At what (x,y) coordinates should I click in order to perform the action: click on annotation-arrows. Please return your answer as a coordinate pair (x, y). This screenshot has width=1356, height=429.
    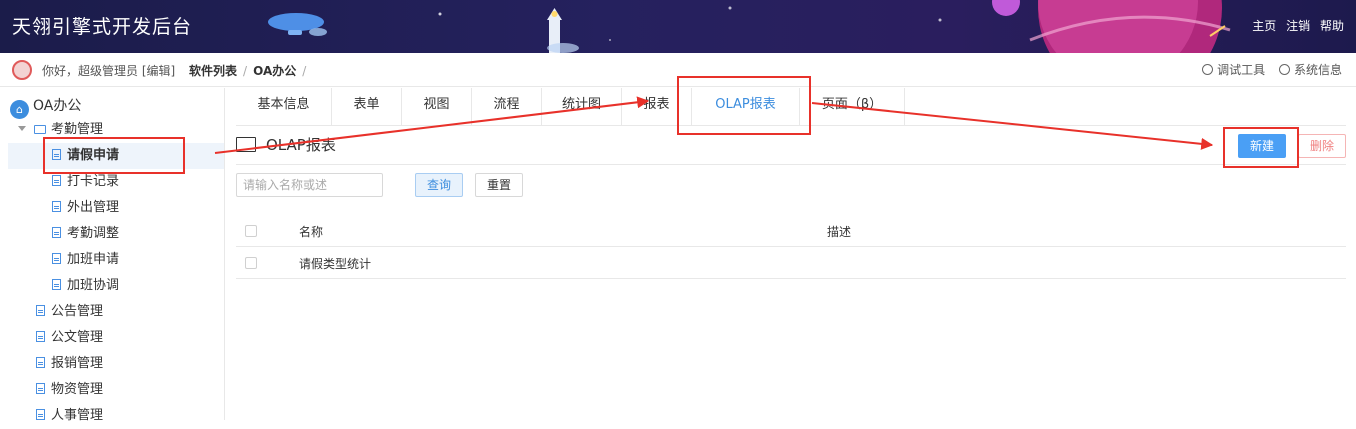
    Looking at the image, I should click on (714, 125).